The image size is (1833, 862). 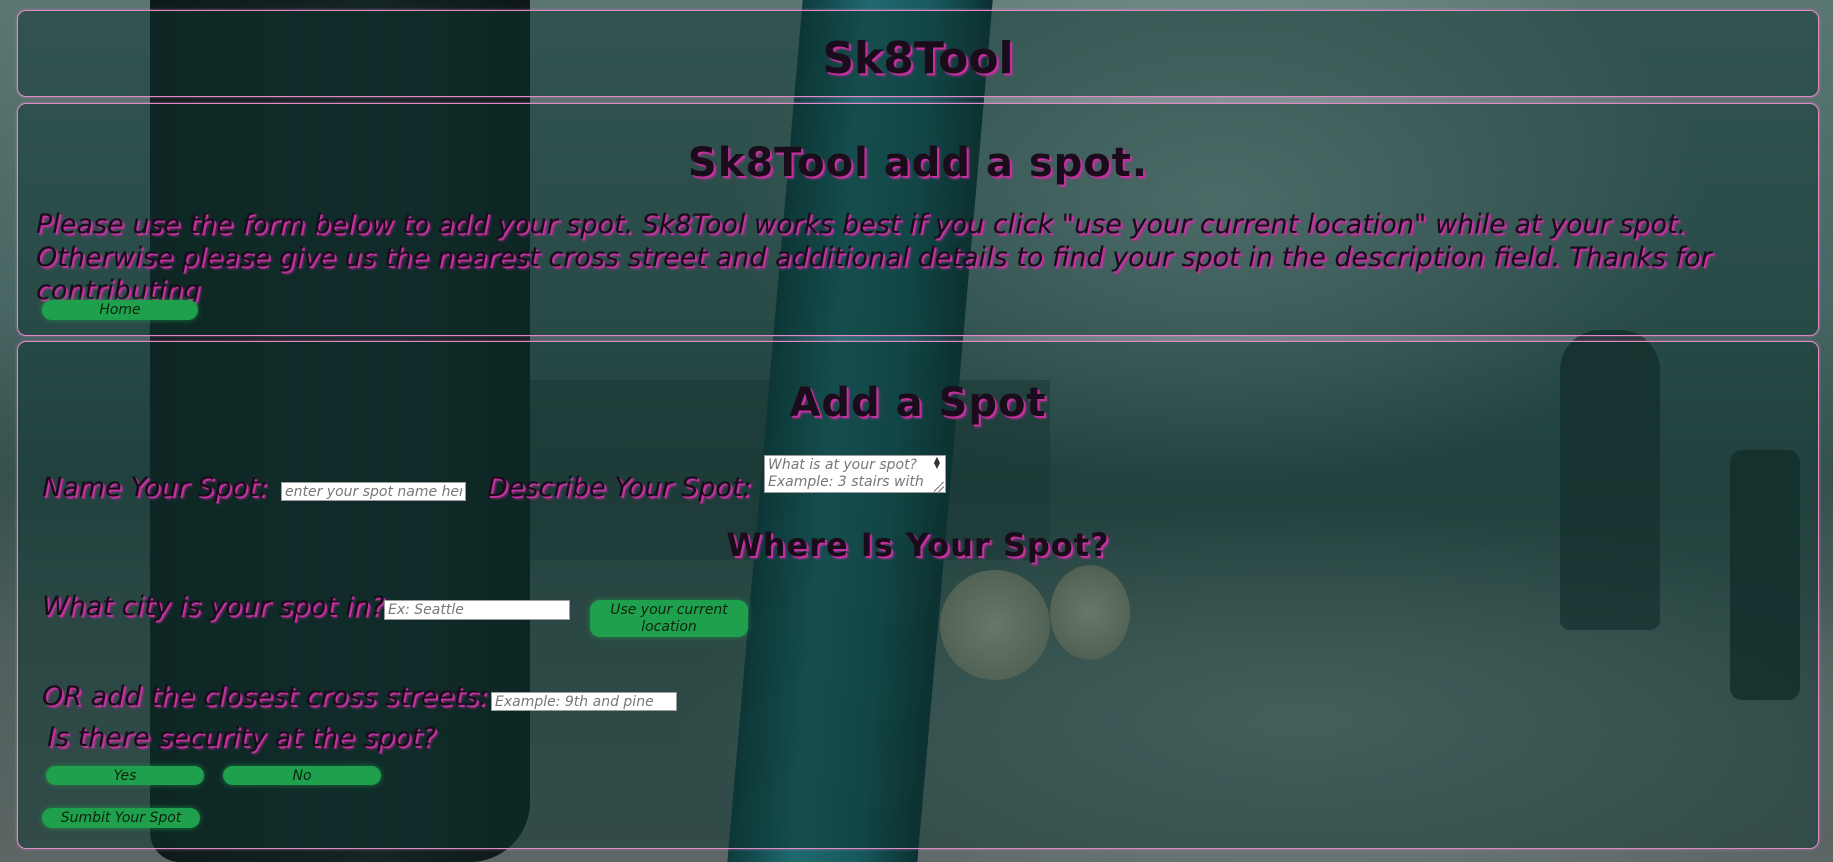 What do you see at coordinates (918, 163) in the screenshot?
I see `intro-title: Sk8Tool add a spot.` at bounding box center [918, 163].